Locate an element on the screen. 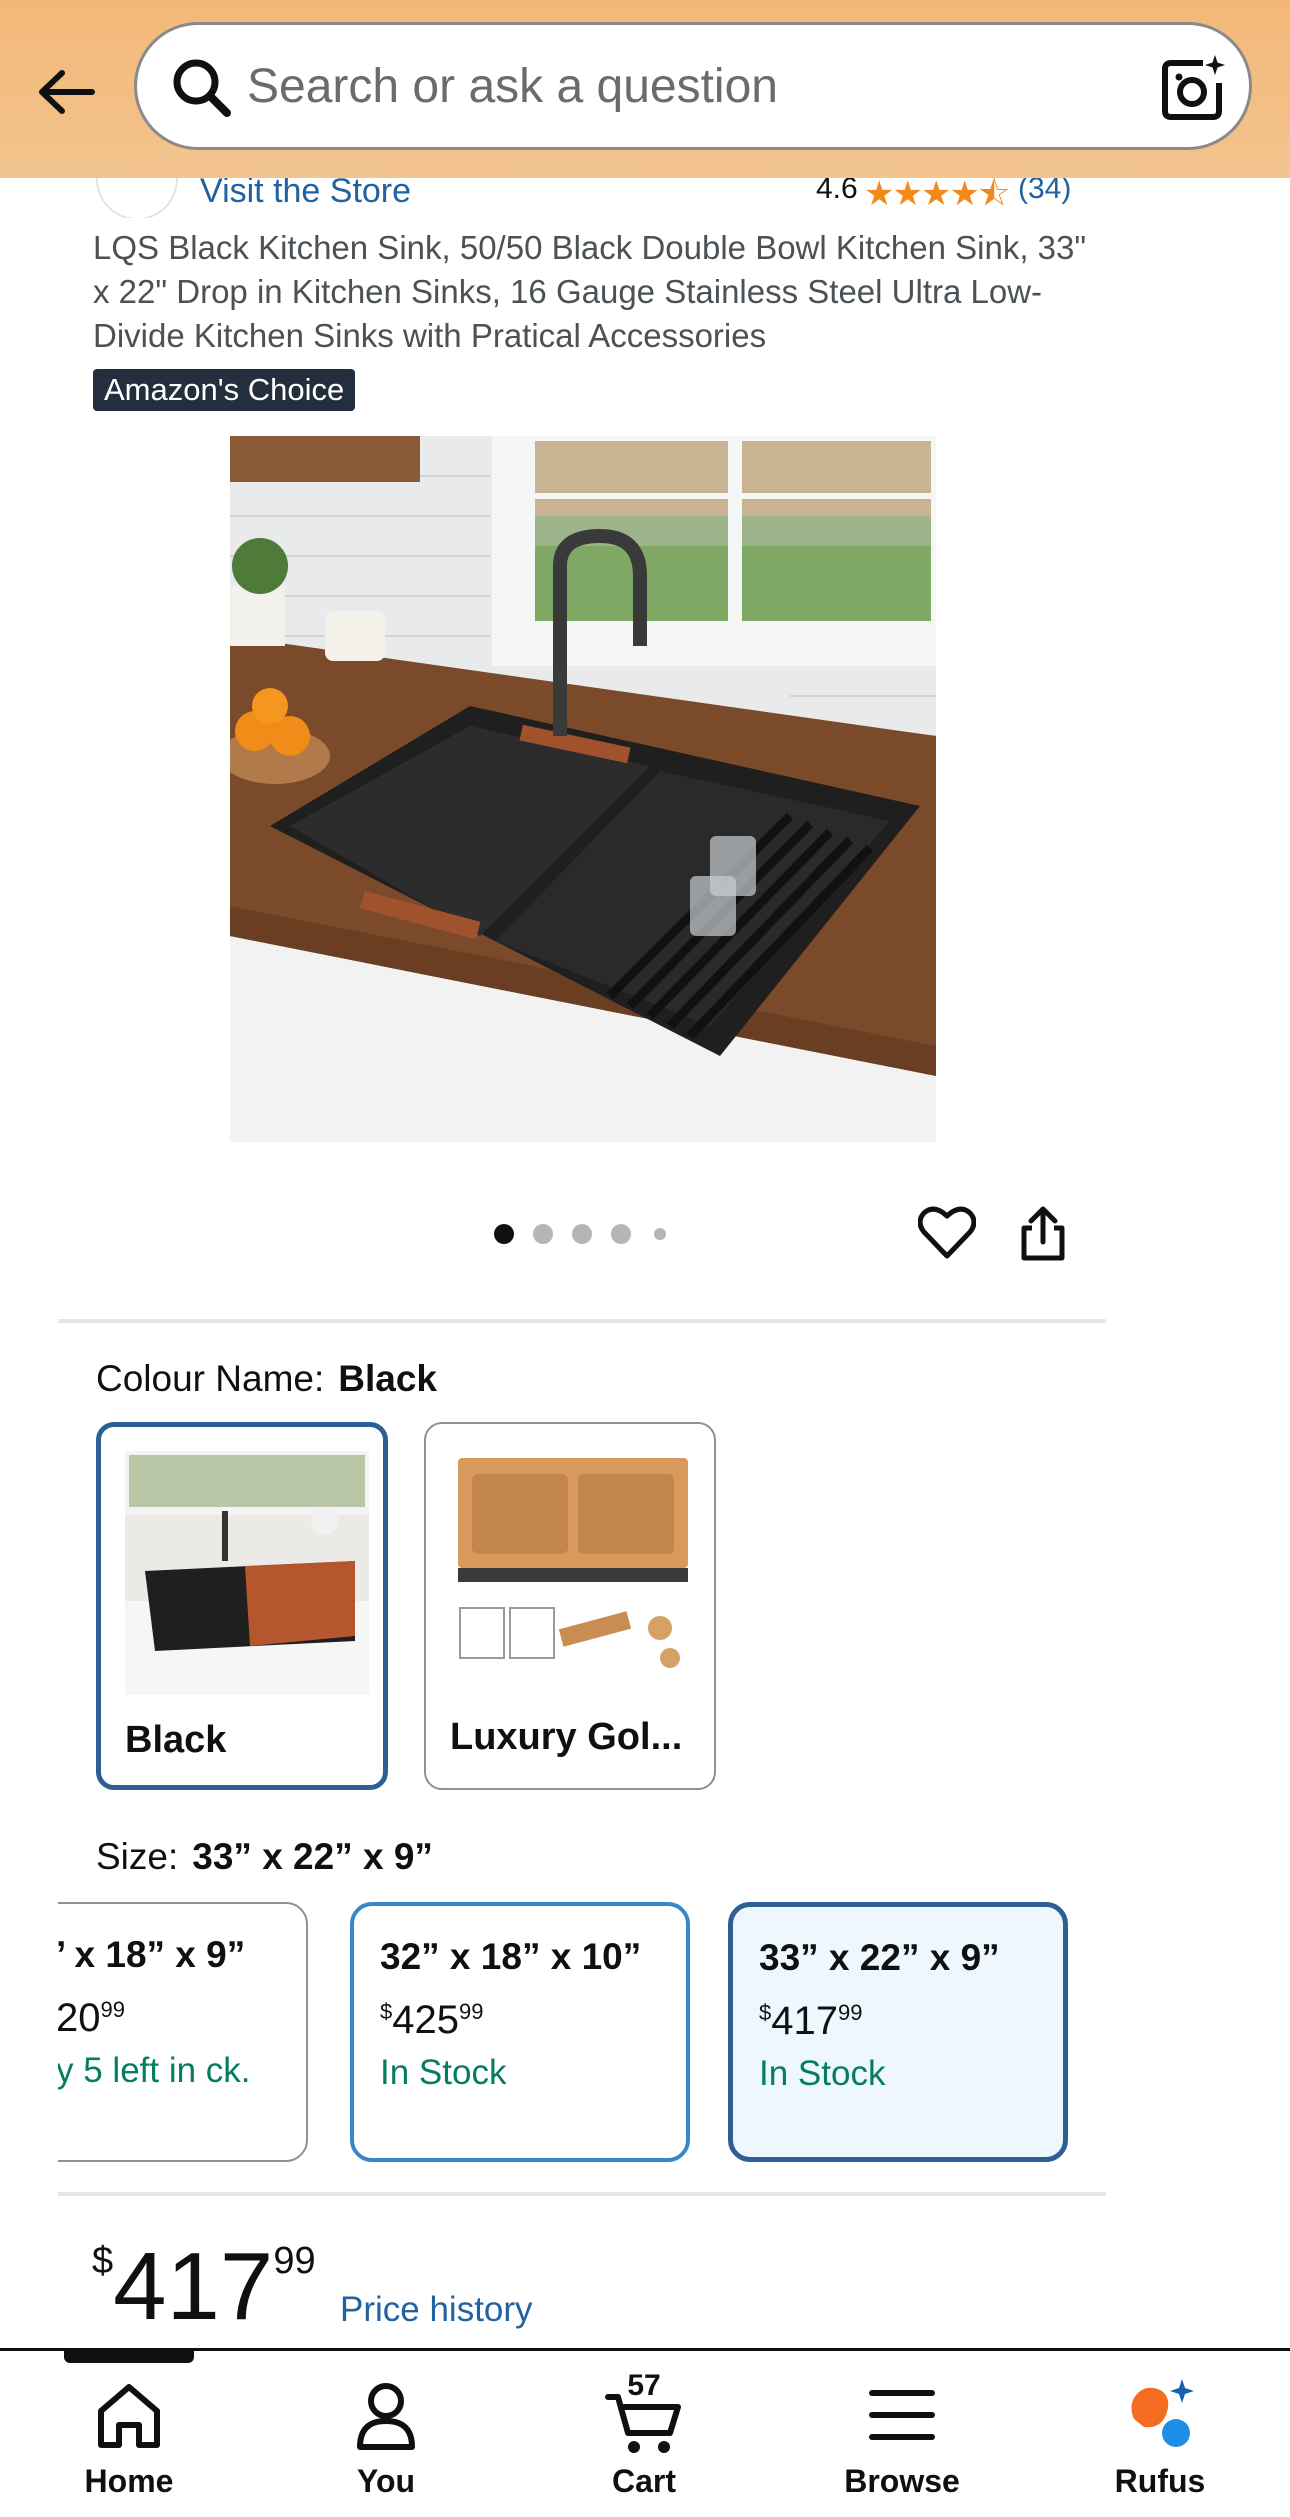 This screenshot has height=2517, width=1290. image-carousel-dots is located at coordinates (585, 1234).